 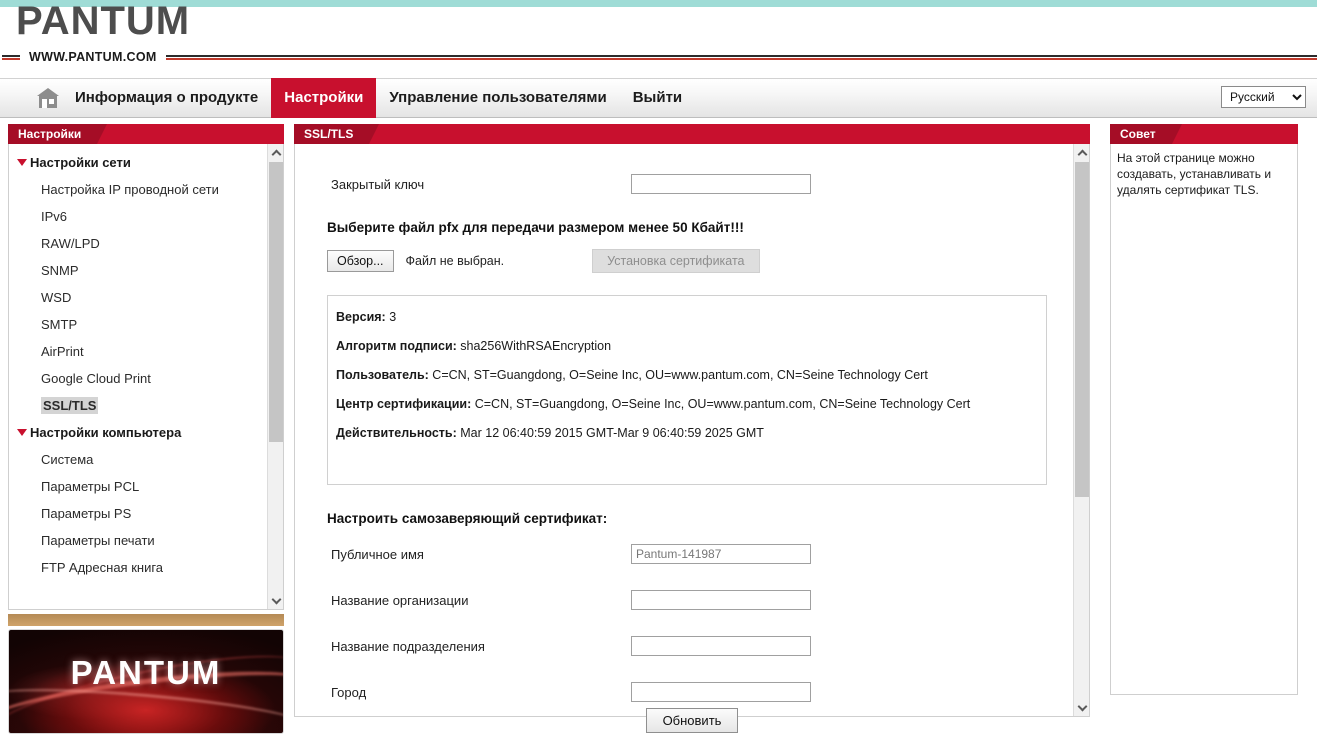 I want to click on nav-item-settings: Настройки, so click(x=324, y=98).